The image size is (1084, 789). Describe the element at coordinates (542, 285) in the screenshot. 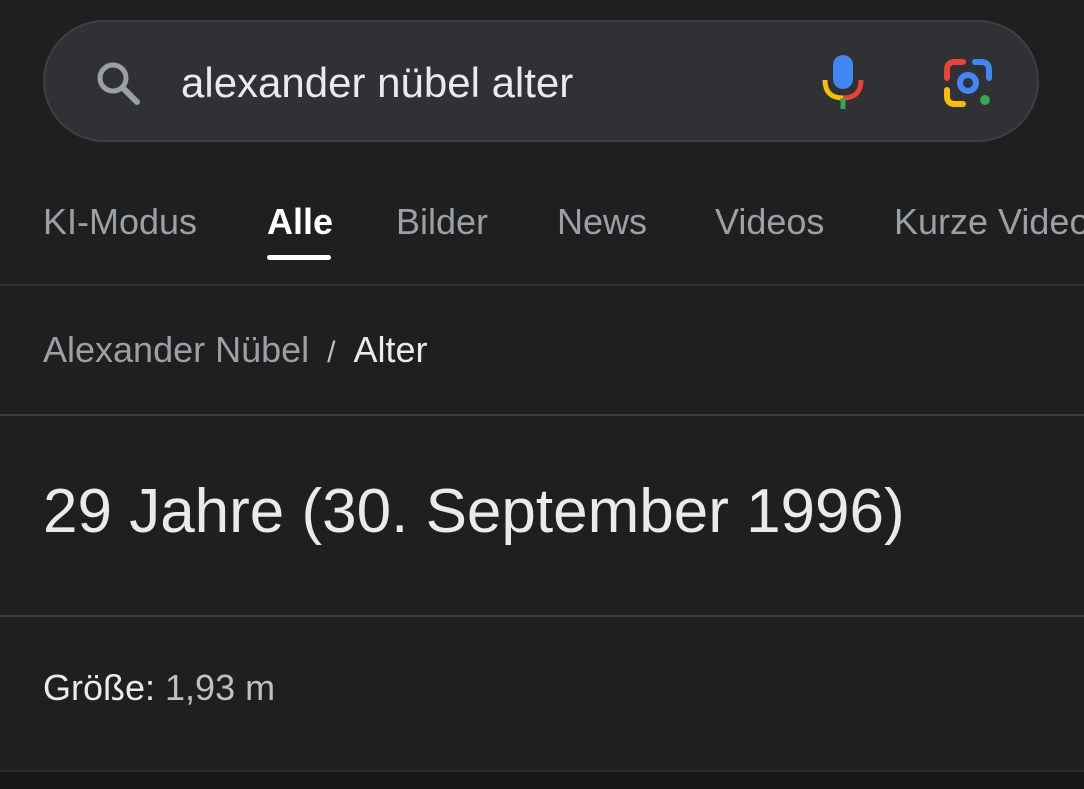

I see `tabs-divider` at that location.